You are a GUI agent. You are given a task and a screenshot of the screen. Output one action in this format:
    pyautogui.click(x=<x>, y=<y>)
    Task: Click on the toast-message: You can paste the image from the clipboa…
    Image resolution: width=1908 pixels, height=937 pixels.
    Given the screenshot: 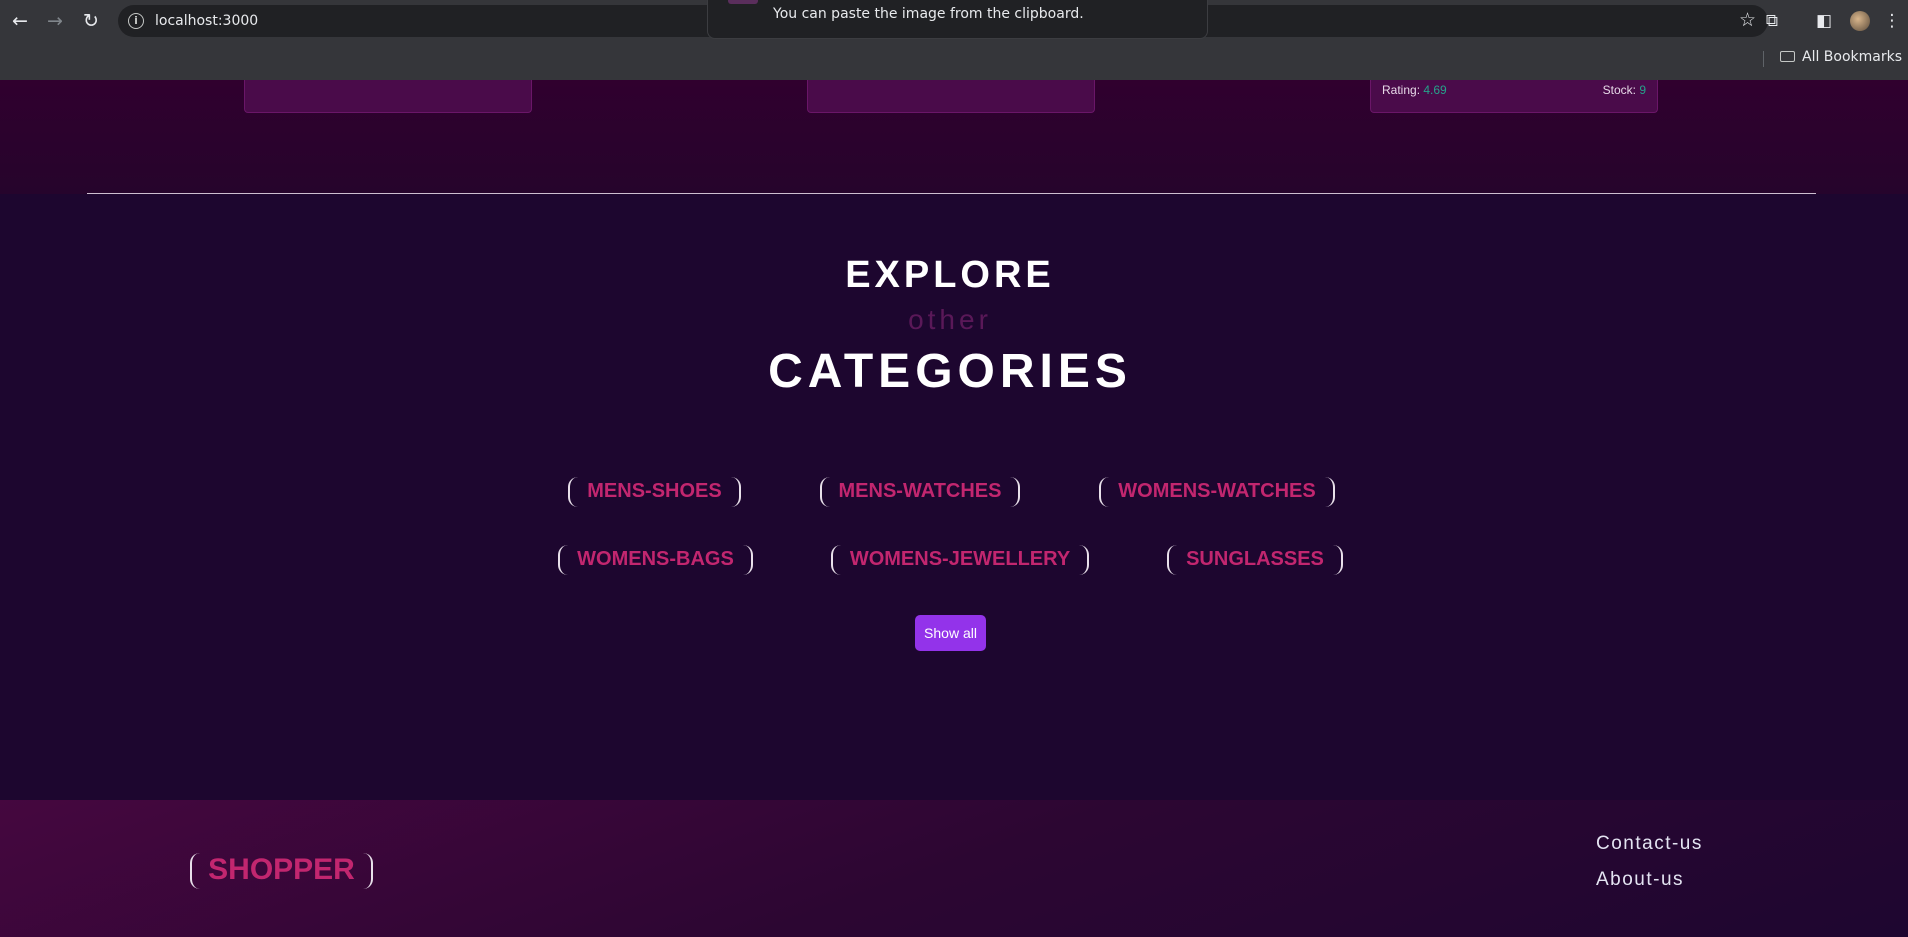 What is the action you would take?
    pyautogui.click(x=928, y=14)
    